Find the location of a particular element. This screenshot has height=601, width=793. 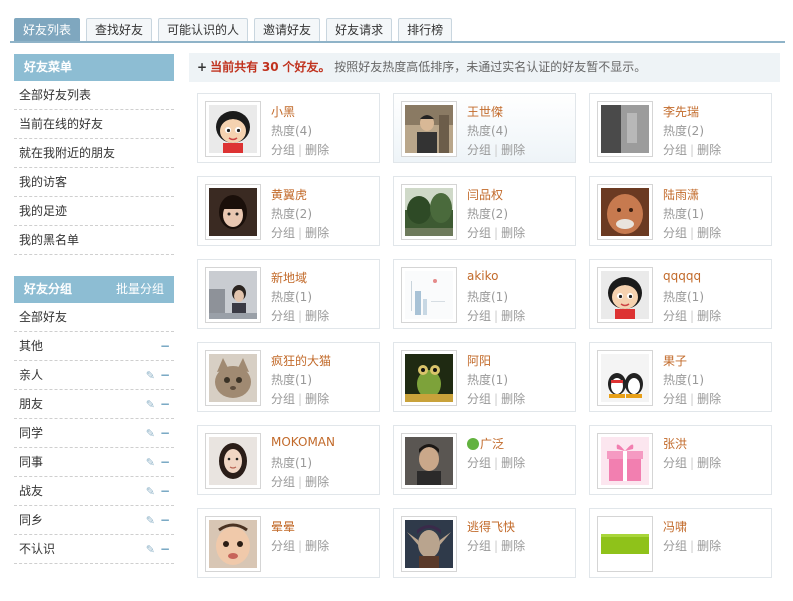

tab-friend-requests: 好友请求 is located at coordinates (359, 30).